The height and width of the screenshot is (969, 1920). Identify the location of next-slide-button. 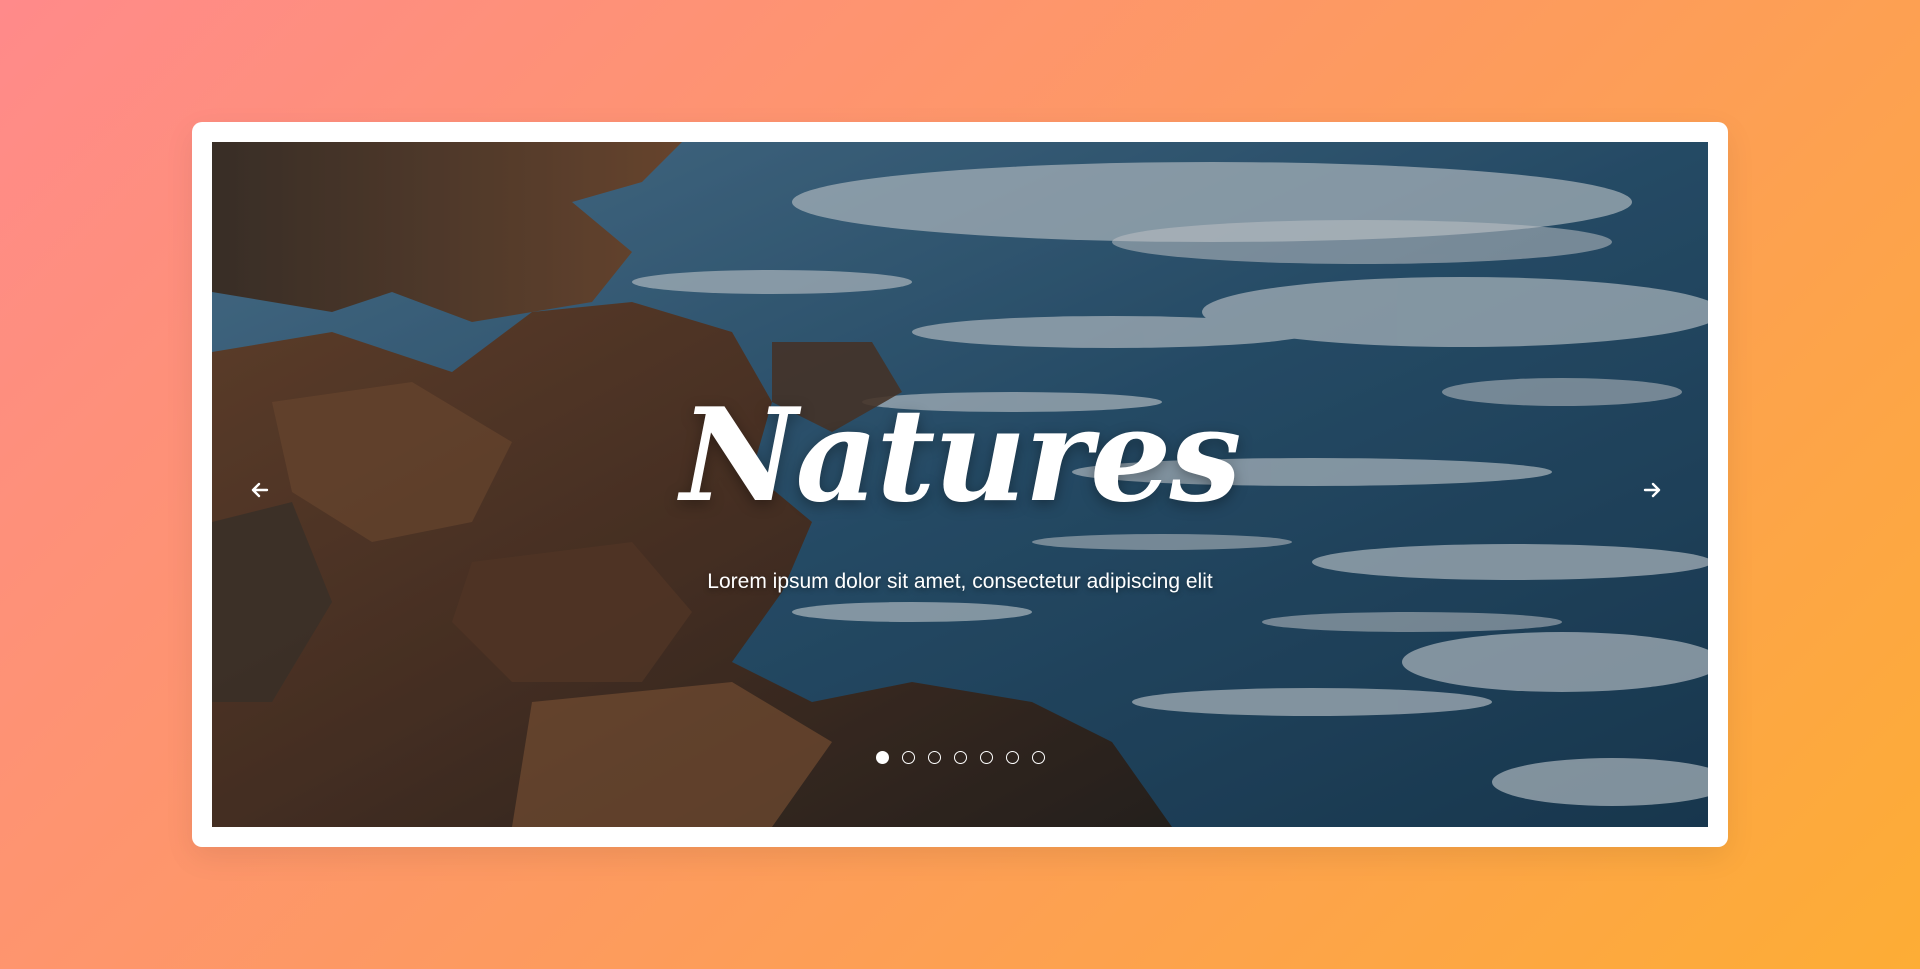
(1652, 490).